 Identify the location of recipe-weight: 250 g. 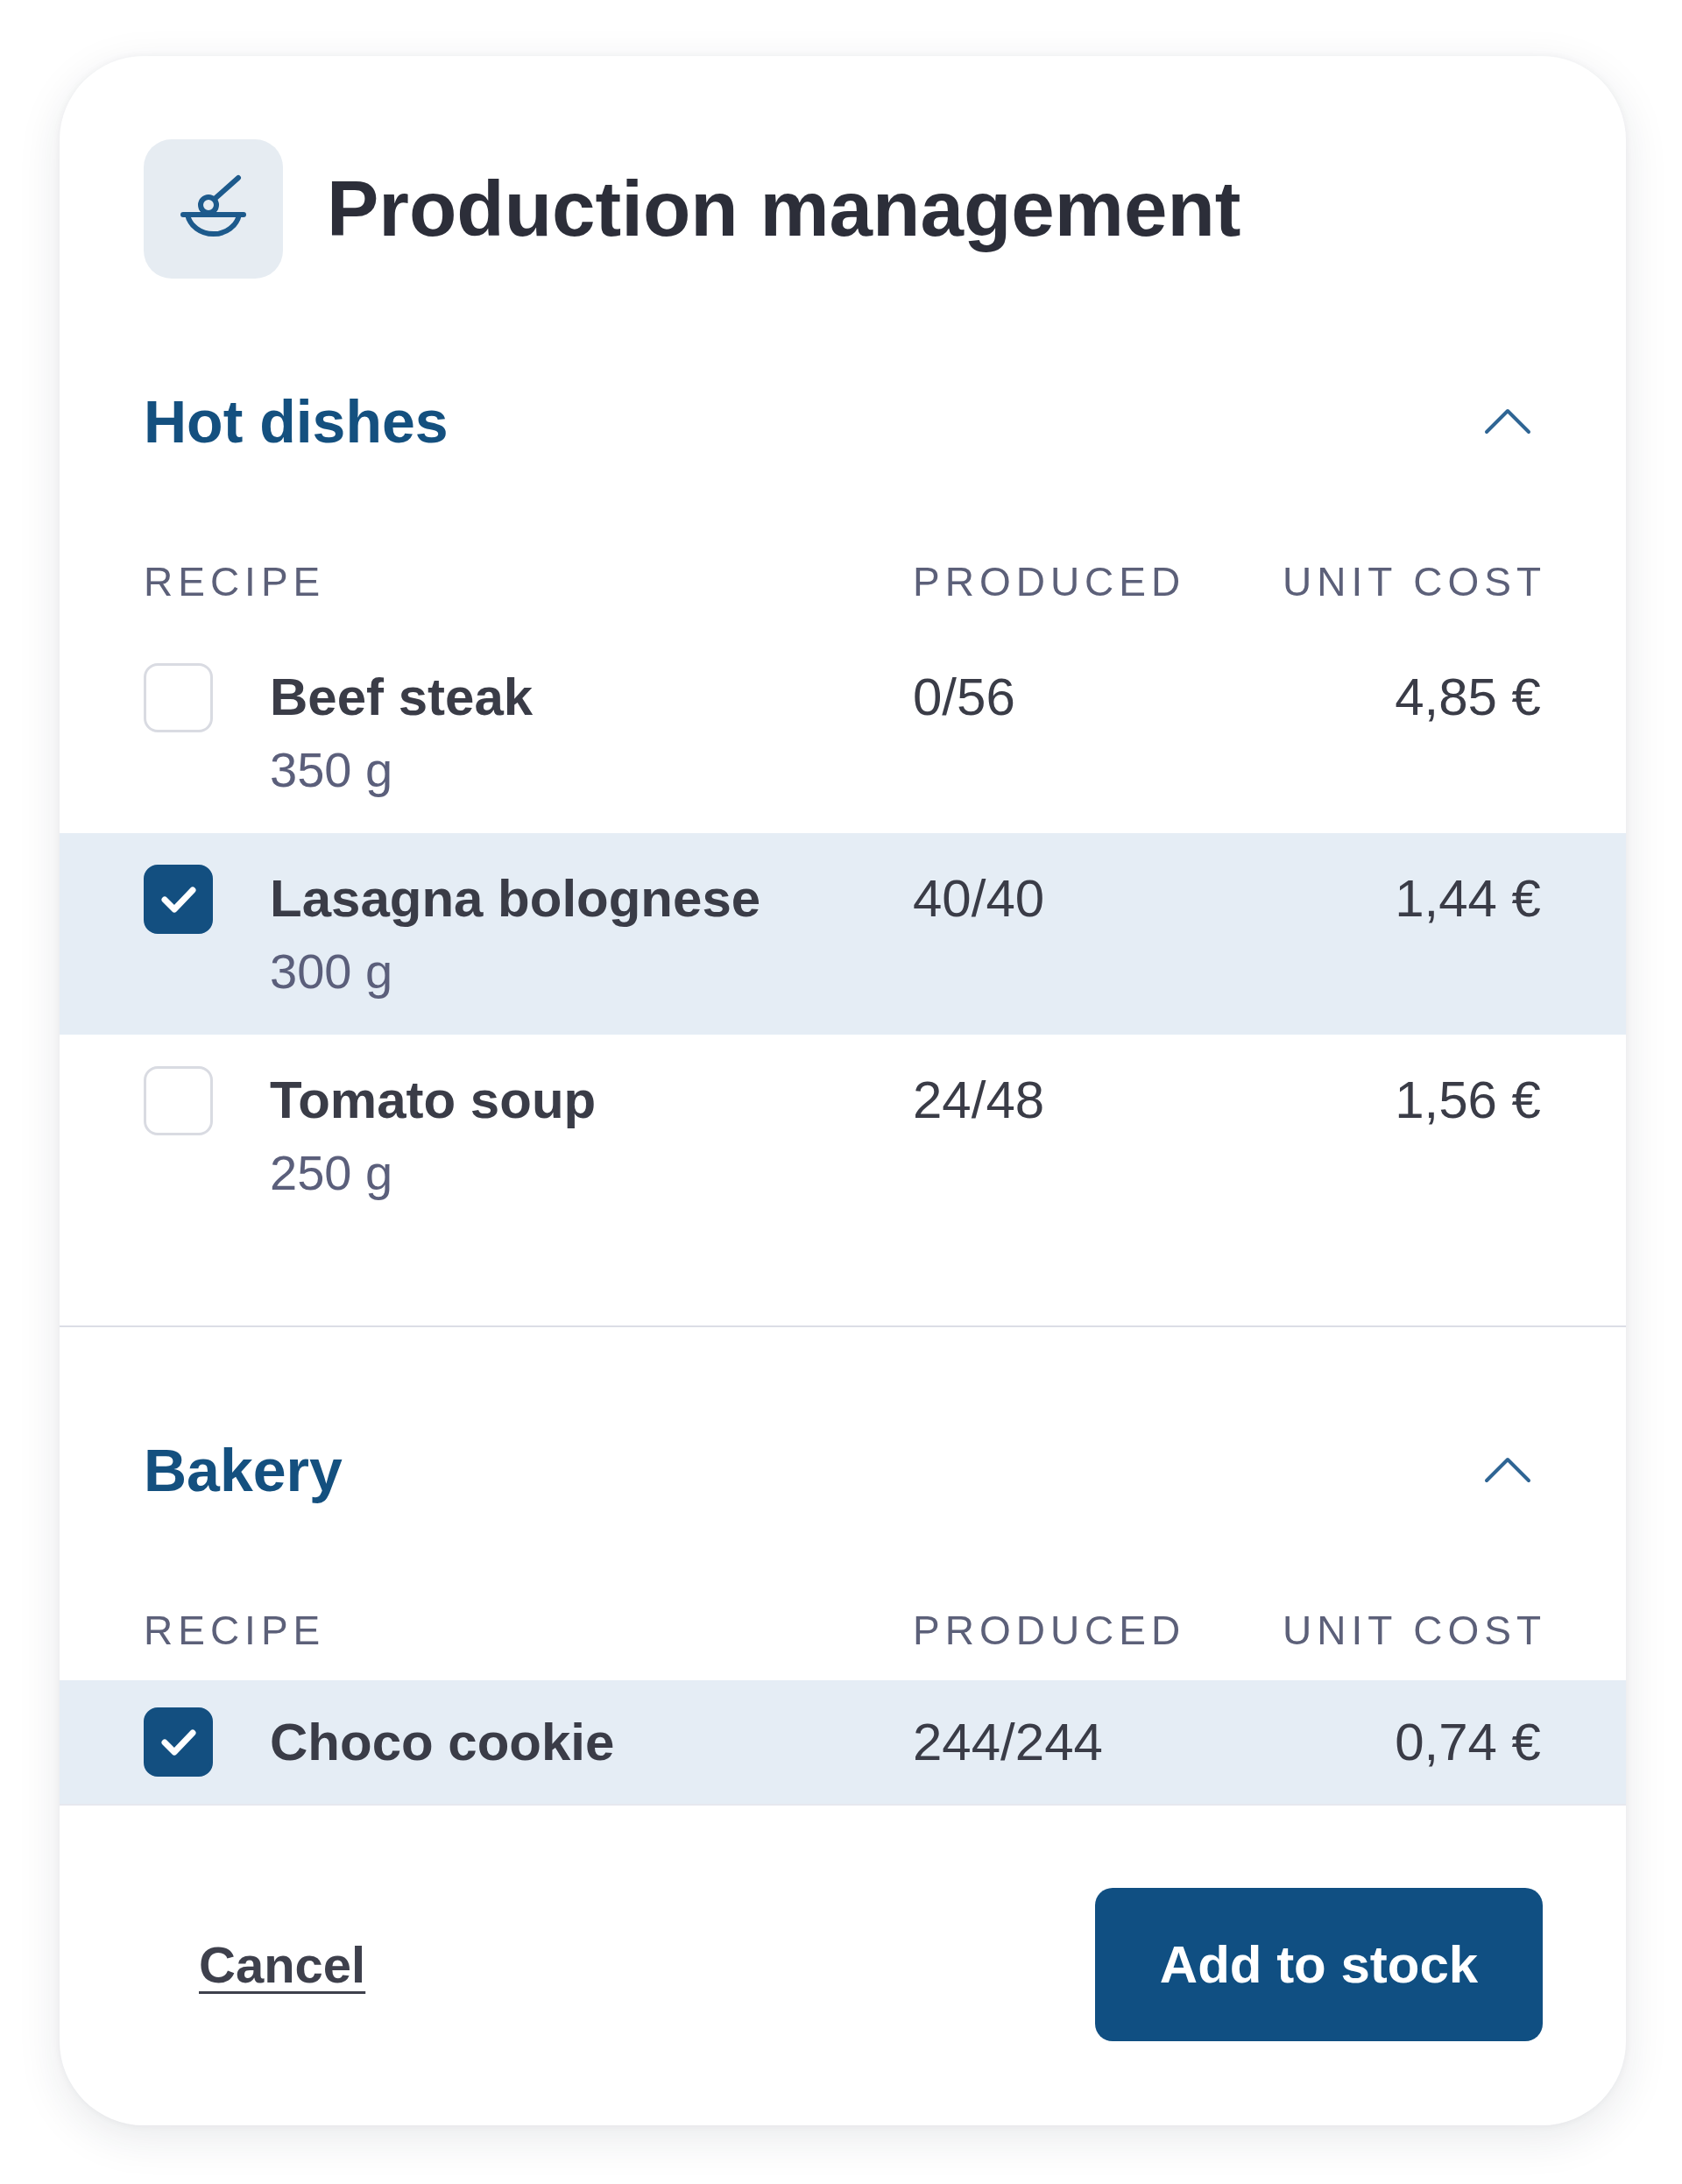
(331, 1173).